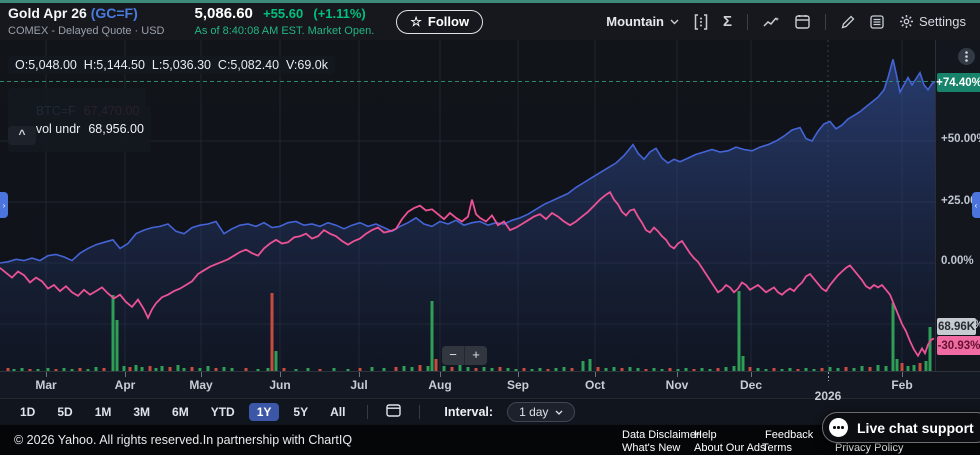  What do you see at coordinates (661, 435) in the screenshot?
I see `footer-link-data-disclaimer: Data Disclaimer` at bounding box center [661, 435].